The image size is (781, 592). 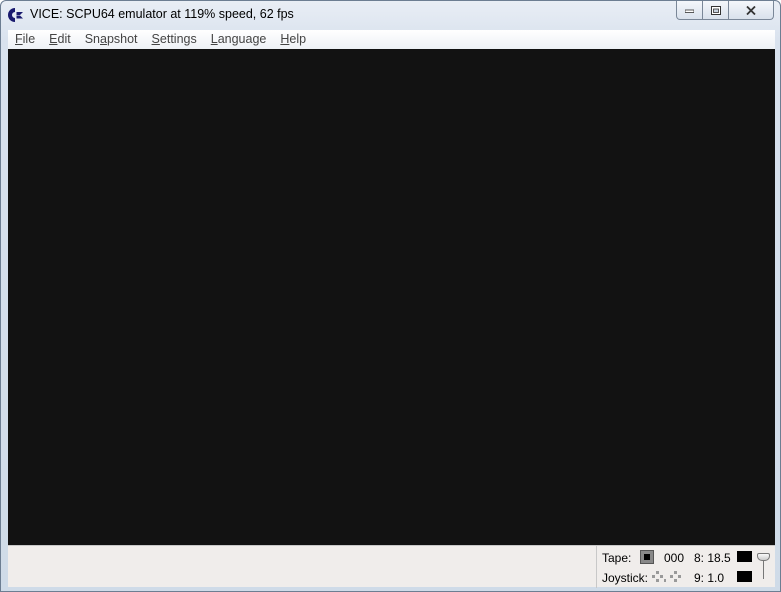 I want to click on menu-edit: Edit, so click(x=60, y=39).